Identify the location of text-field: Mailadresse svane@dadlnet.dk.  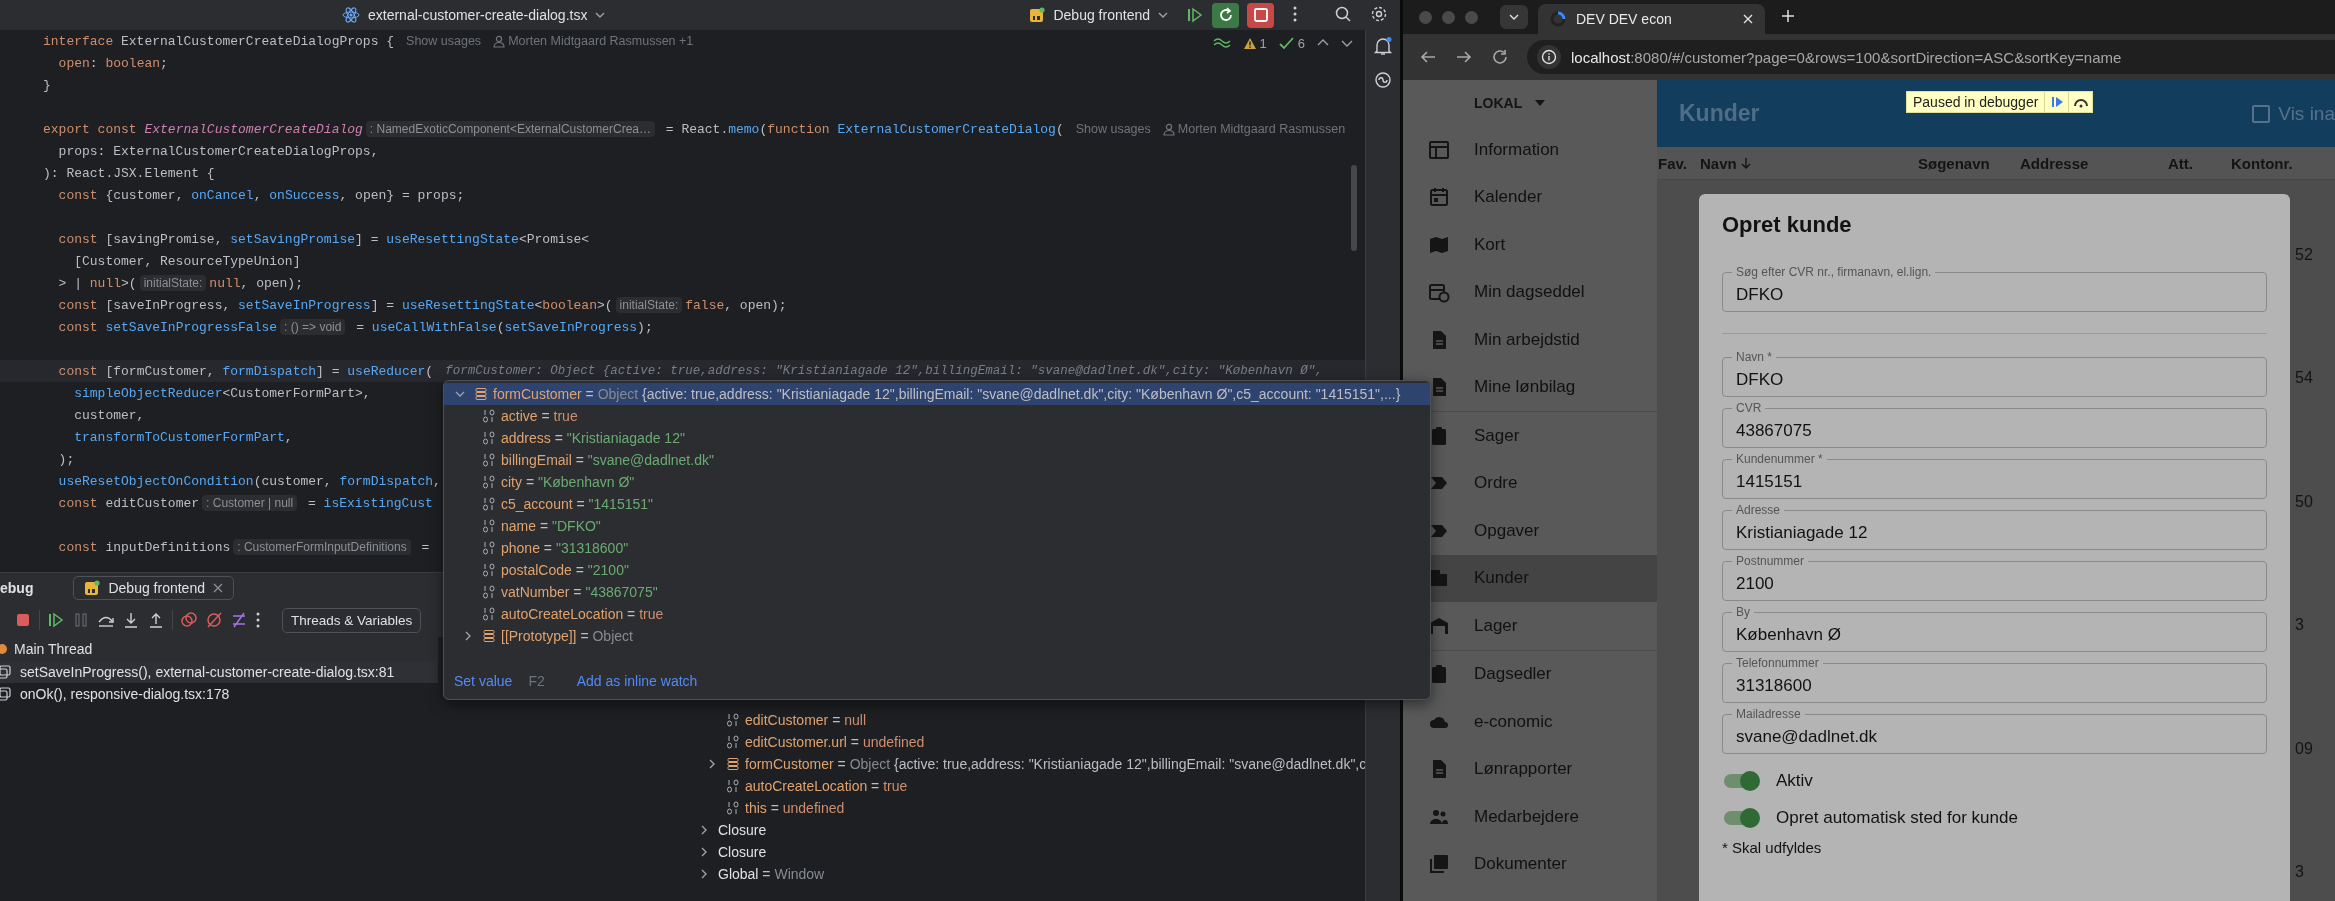
(1994, 731).